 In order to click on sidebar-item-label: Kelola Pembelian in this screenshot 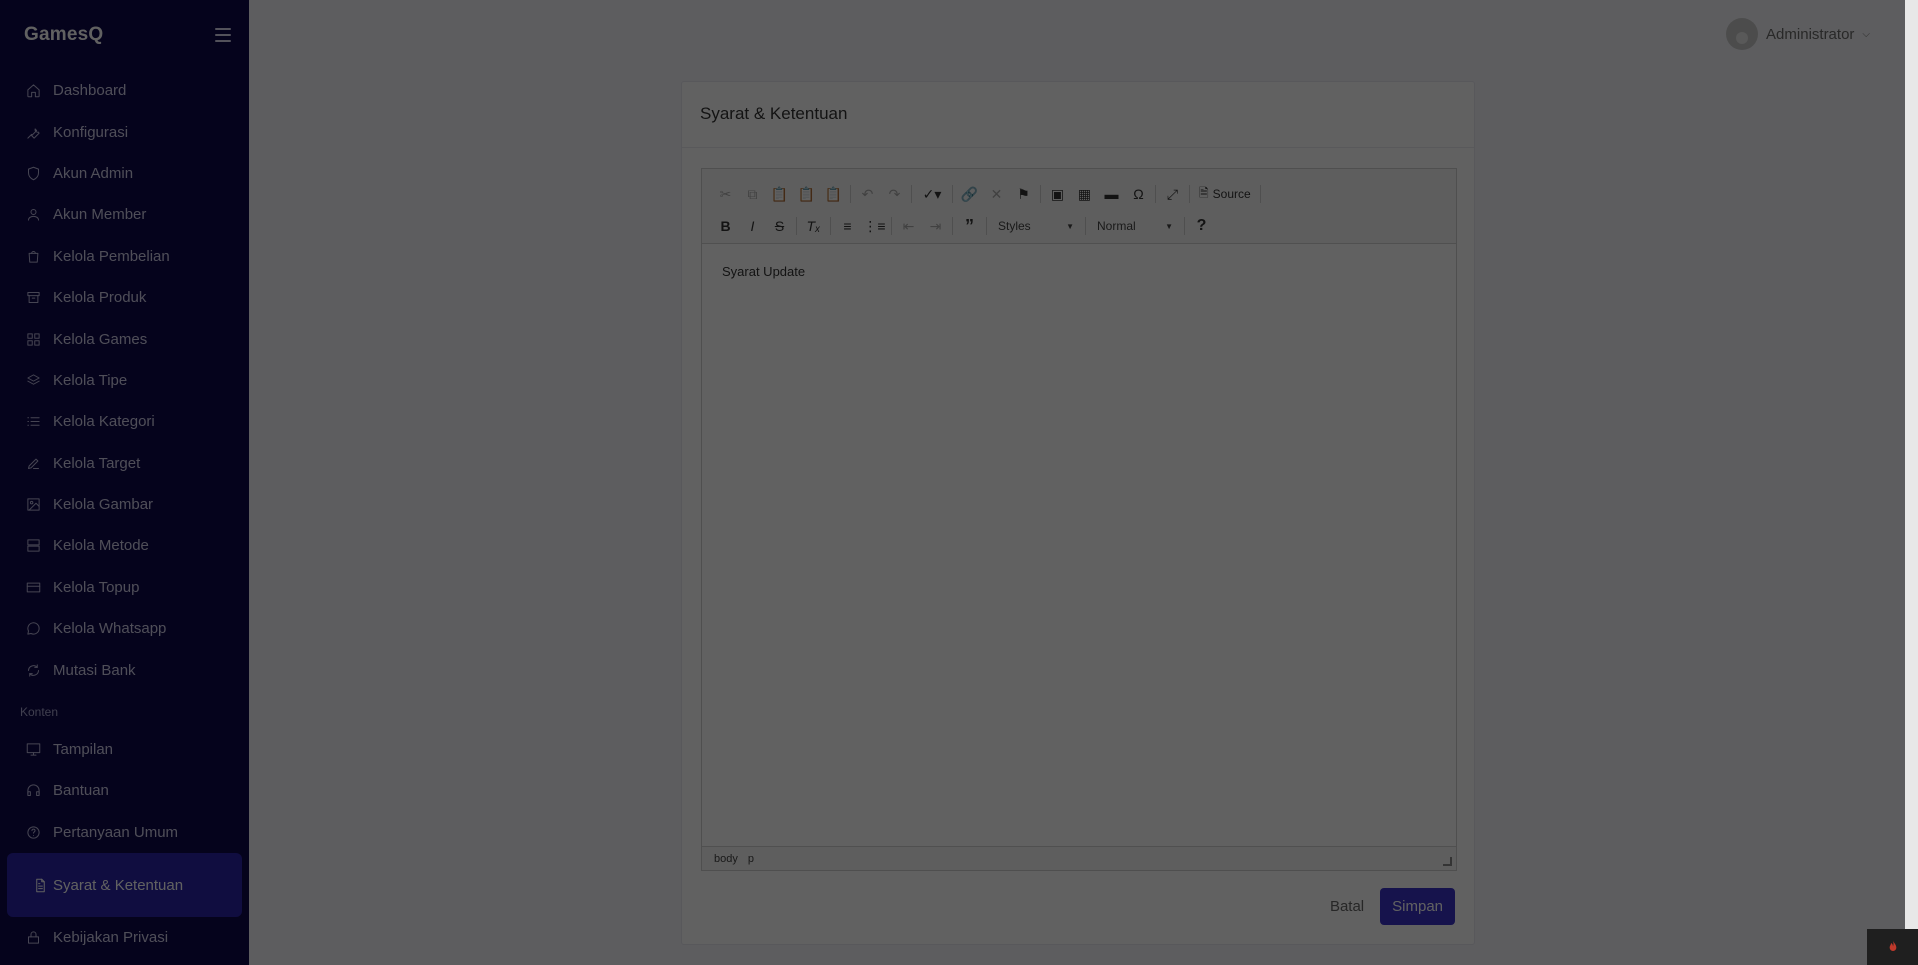, I will do `click(111, 256)`.